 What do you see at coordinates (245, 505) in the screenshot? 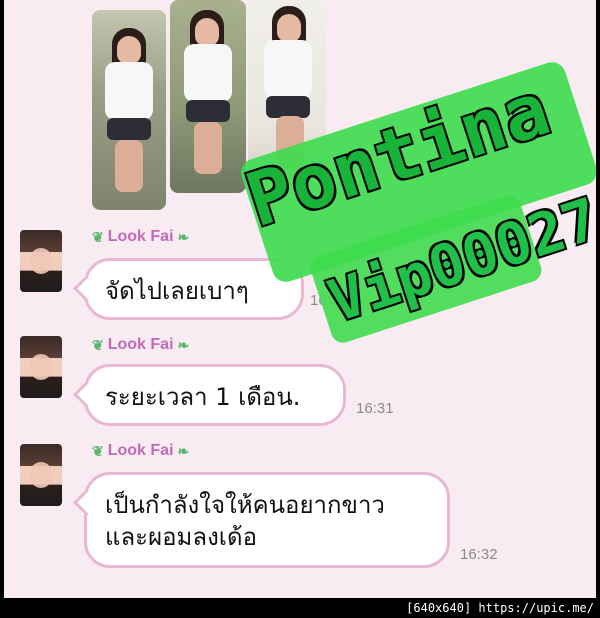
I see `message-text-line: เป็นกำลังใจให้คนอยากขาว` at bounding box center [245, 505].